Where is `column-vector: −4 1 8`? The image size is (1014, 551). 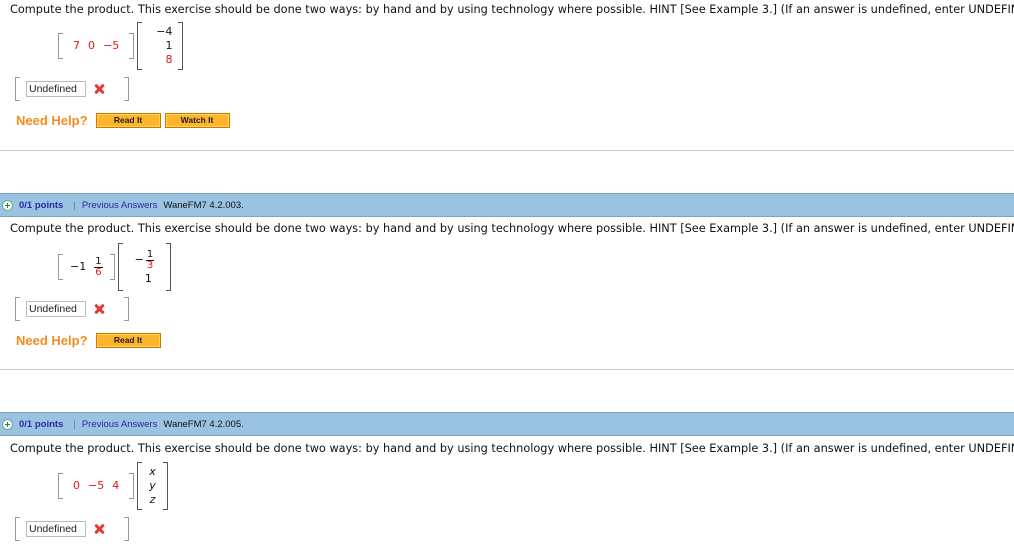 column-vector: −4 1 8 is located at coordinates (160, 46).